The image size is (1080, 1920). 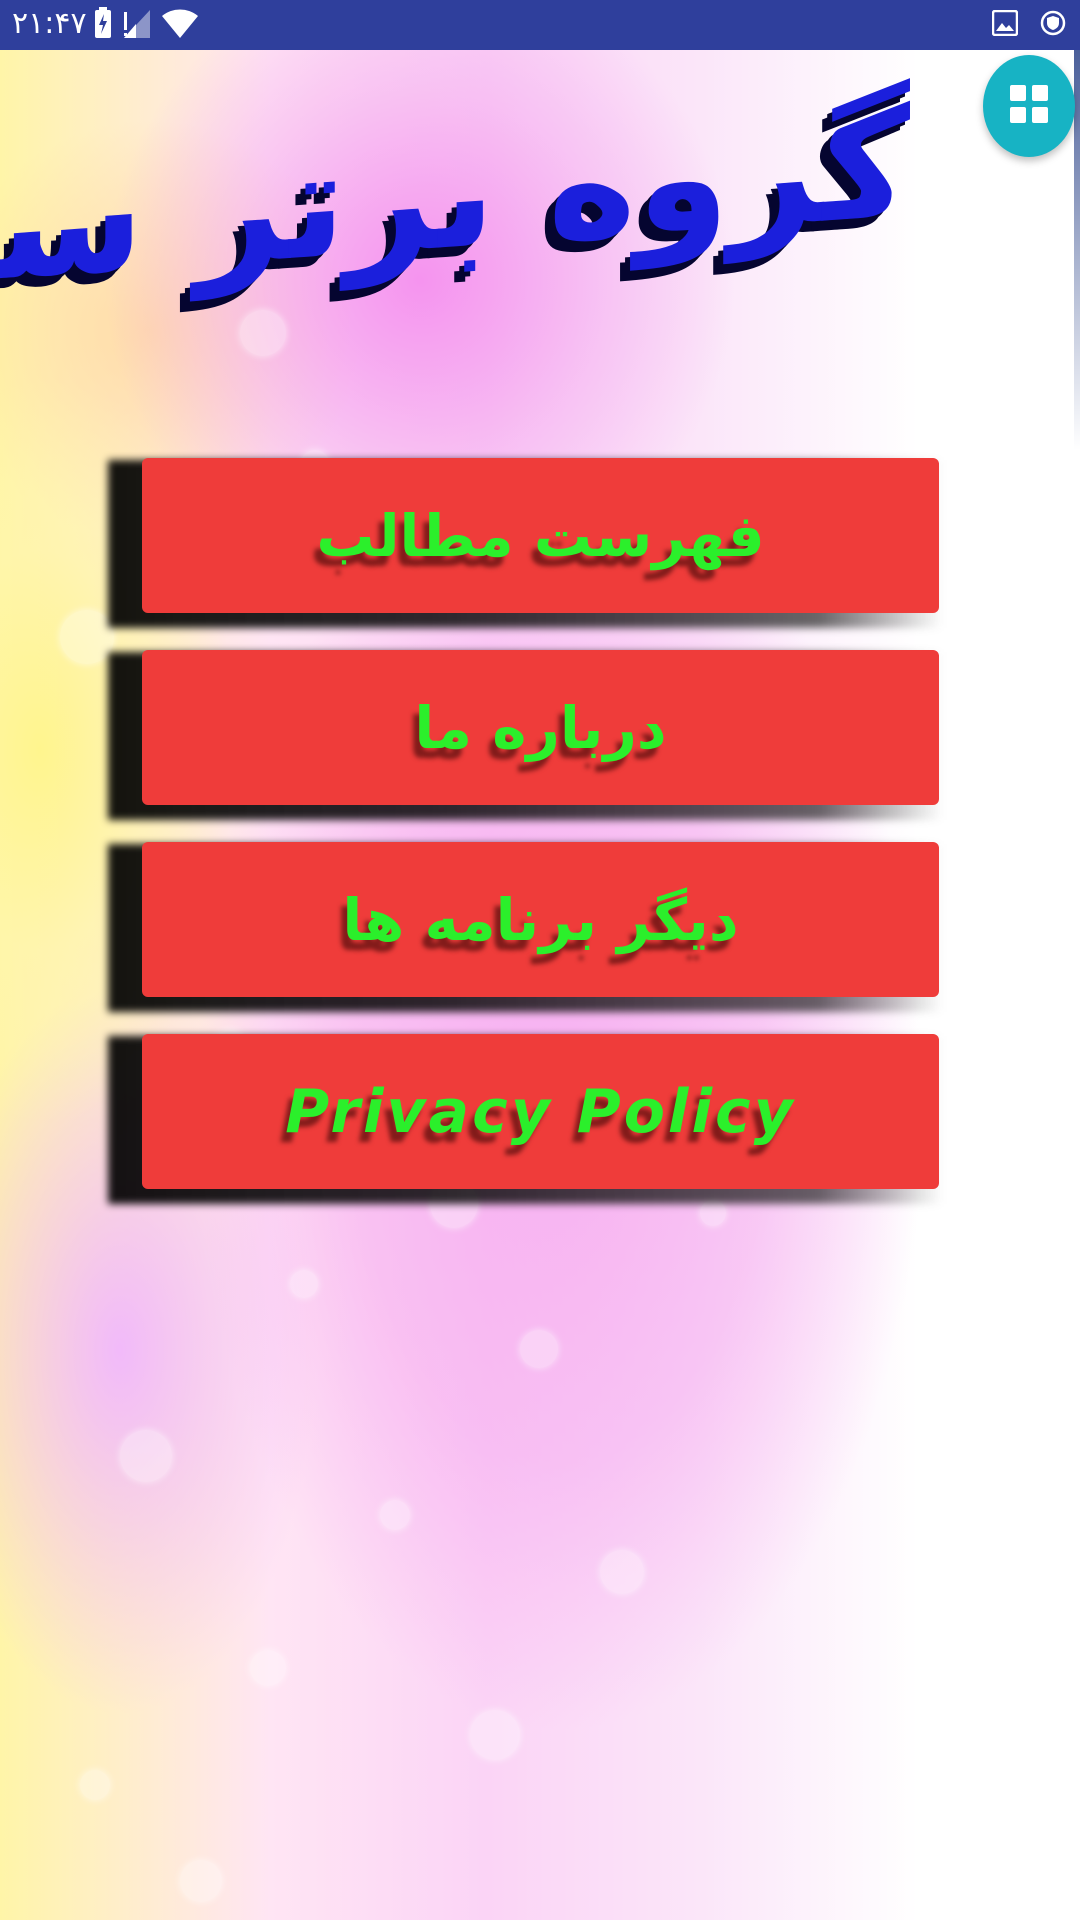 I want to click on wifi-icon, so click(x=180, y=25).